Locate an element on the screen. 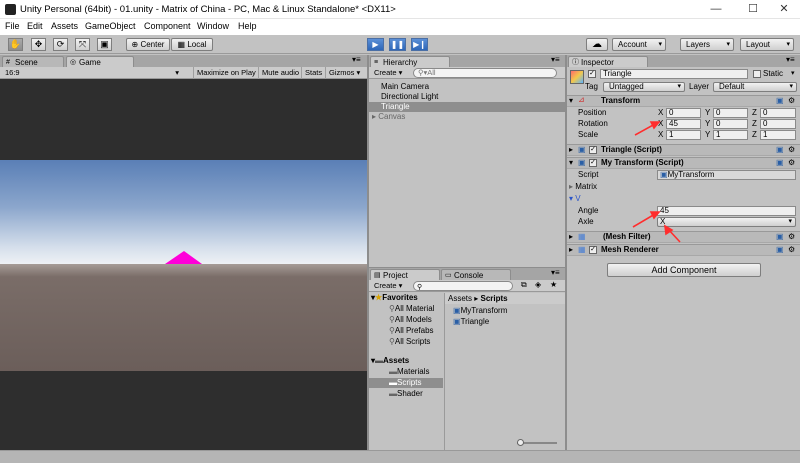  filter-label-icon: ◈ is located at coordinates (538, 284).